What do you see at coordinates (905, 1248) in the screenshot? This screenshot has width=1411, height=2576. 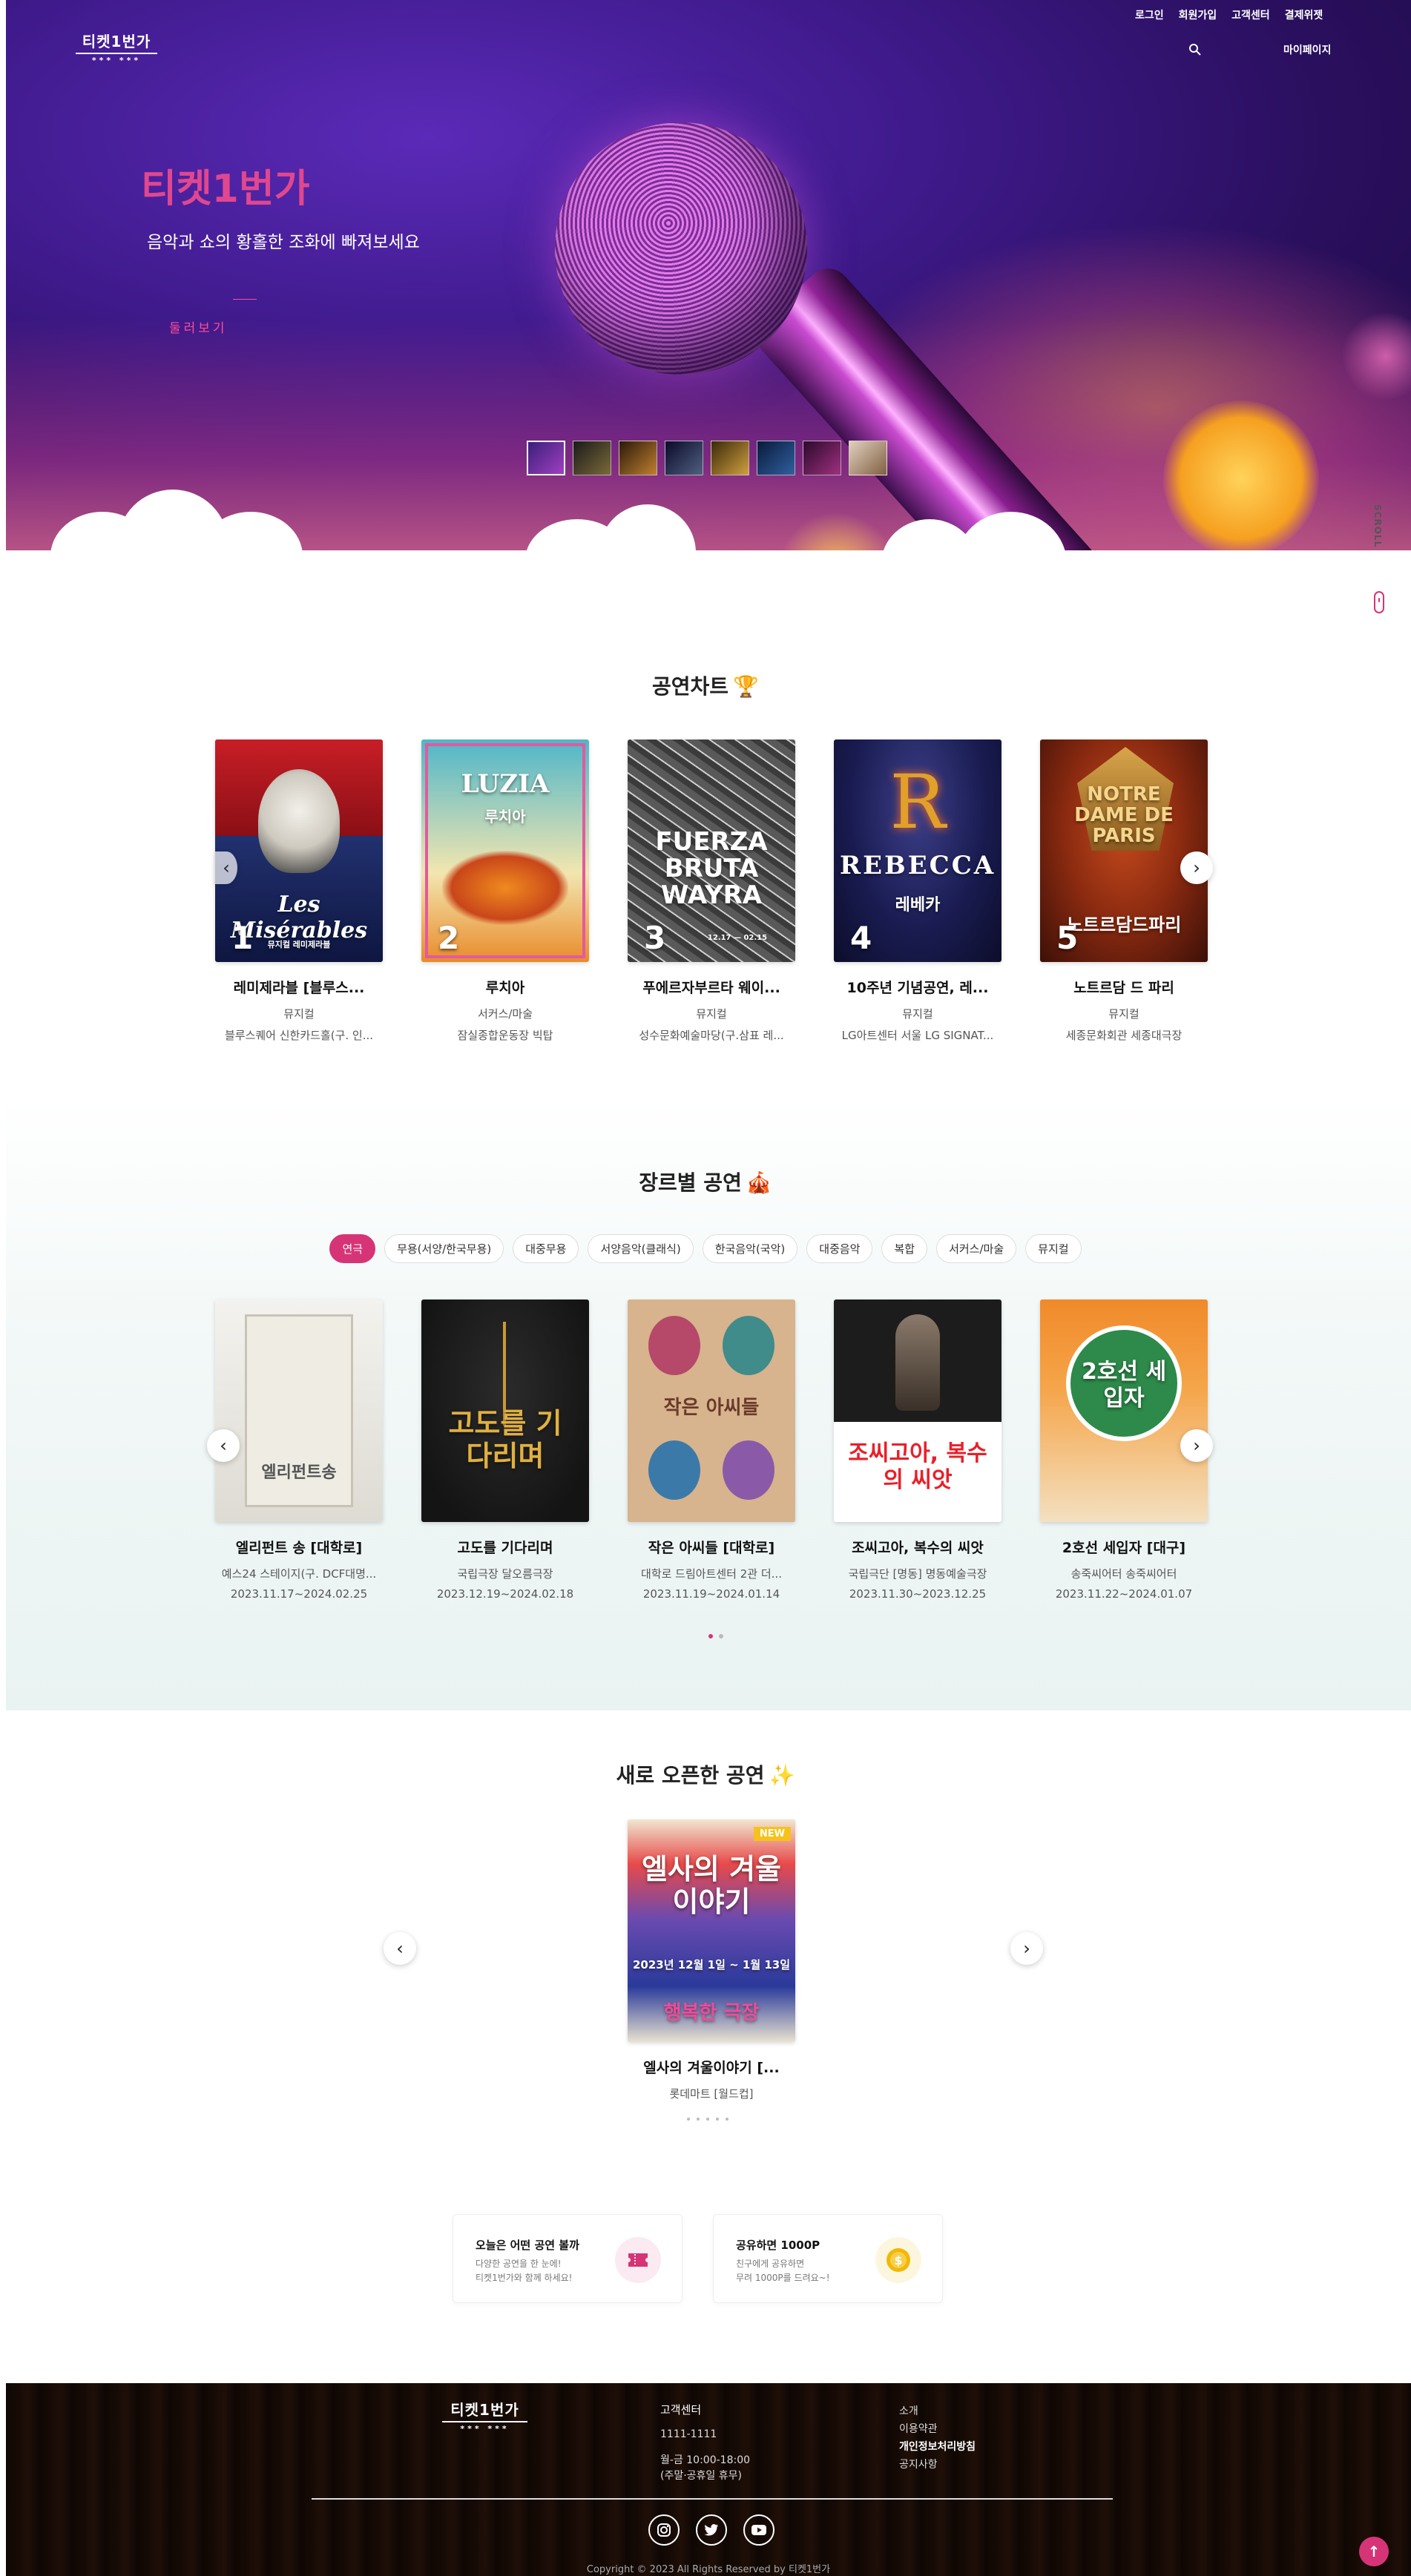 I see `tab-complex: 복합` at bounding box center [905, 1248].